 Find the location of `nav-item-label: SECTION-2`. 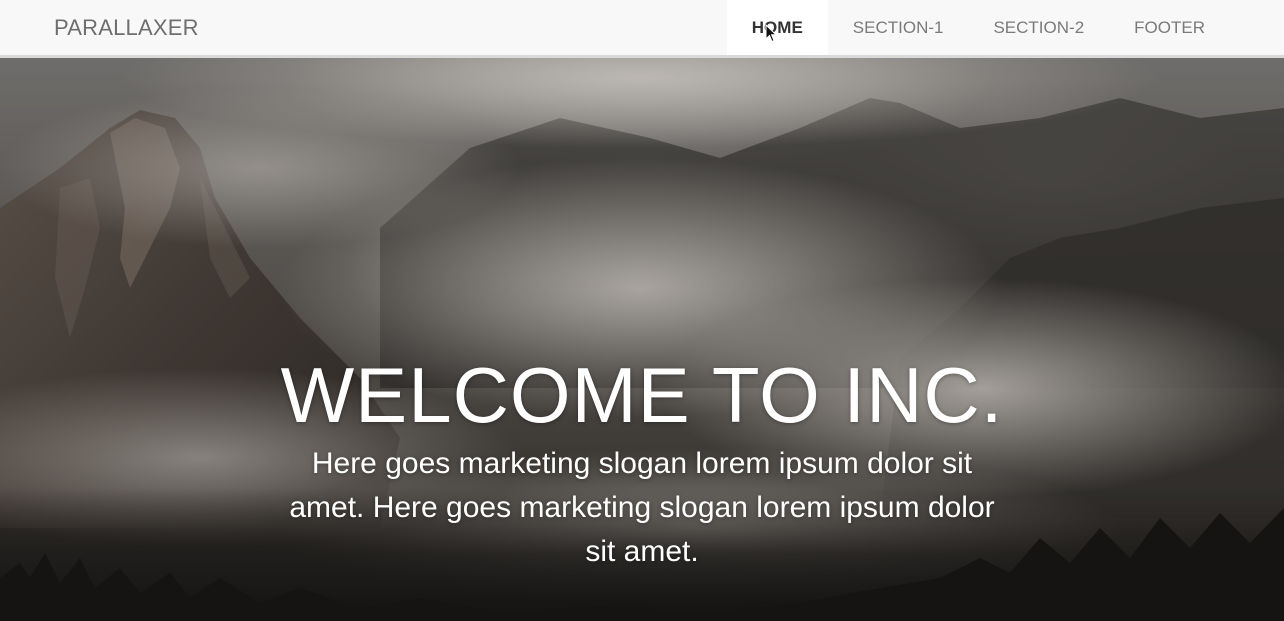

nav-item-label: SECTION-2 is located at coordinates (1039, 27).